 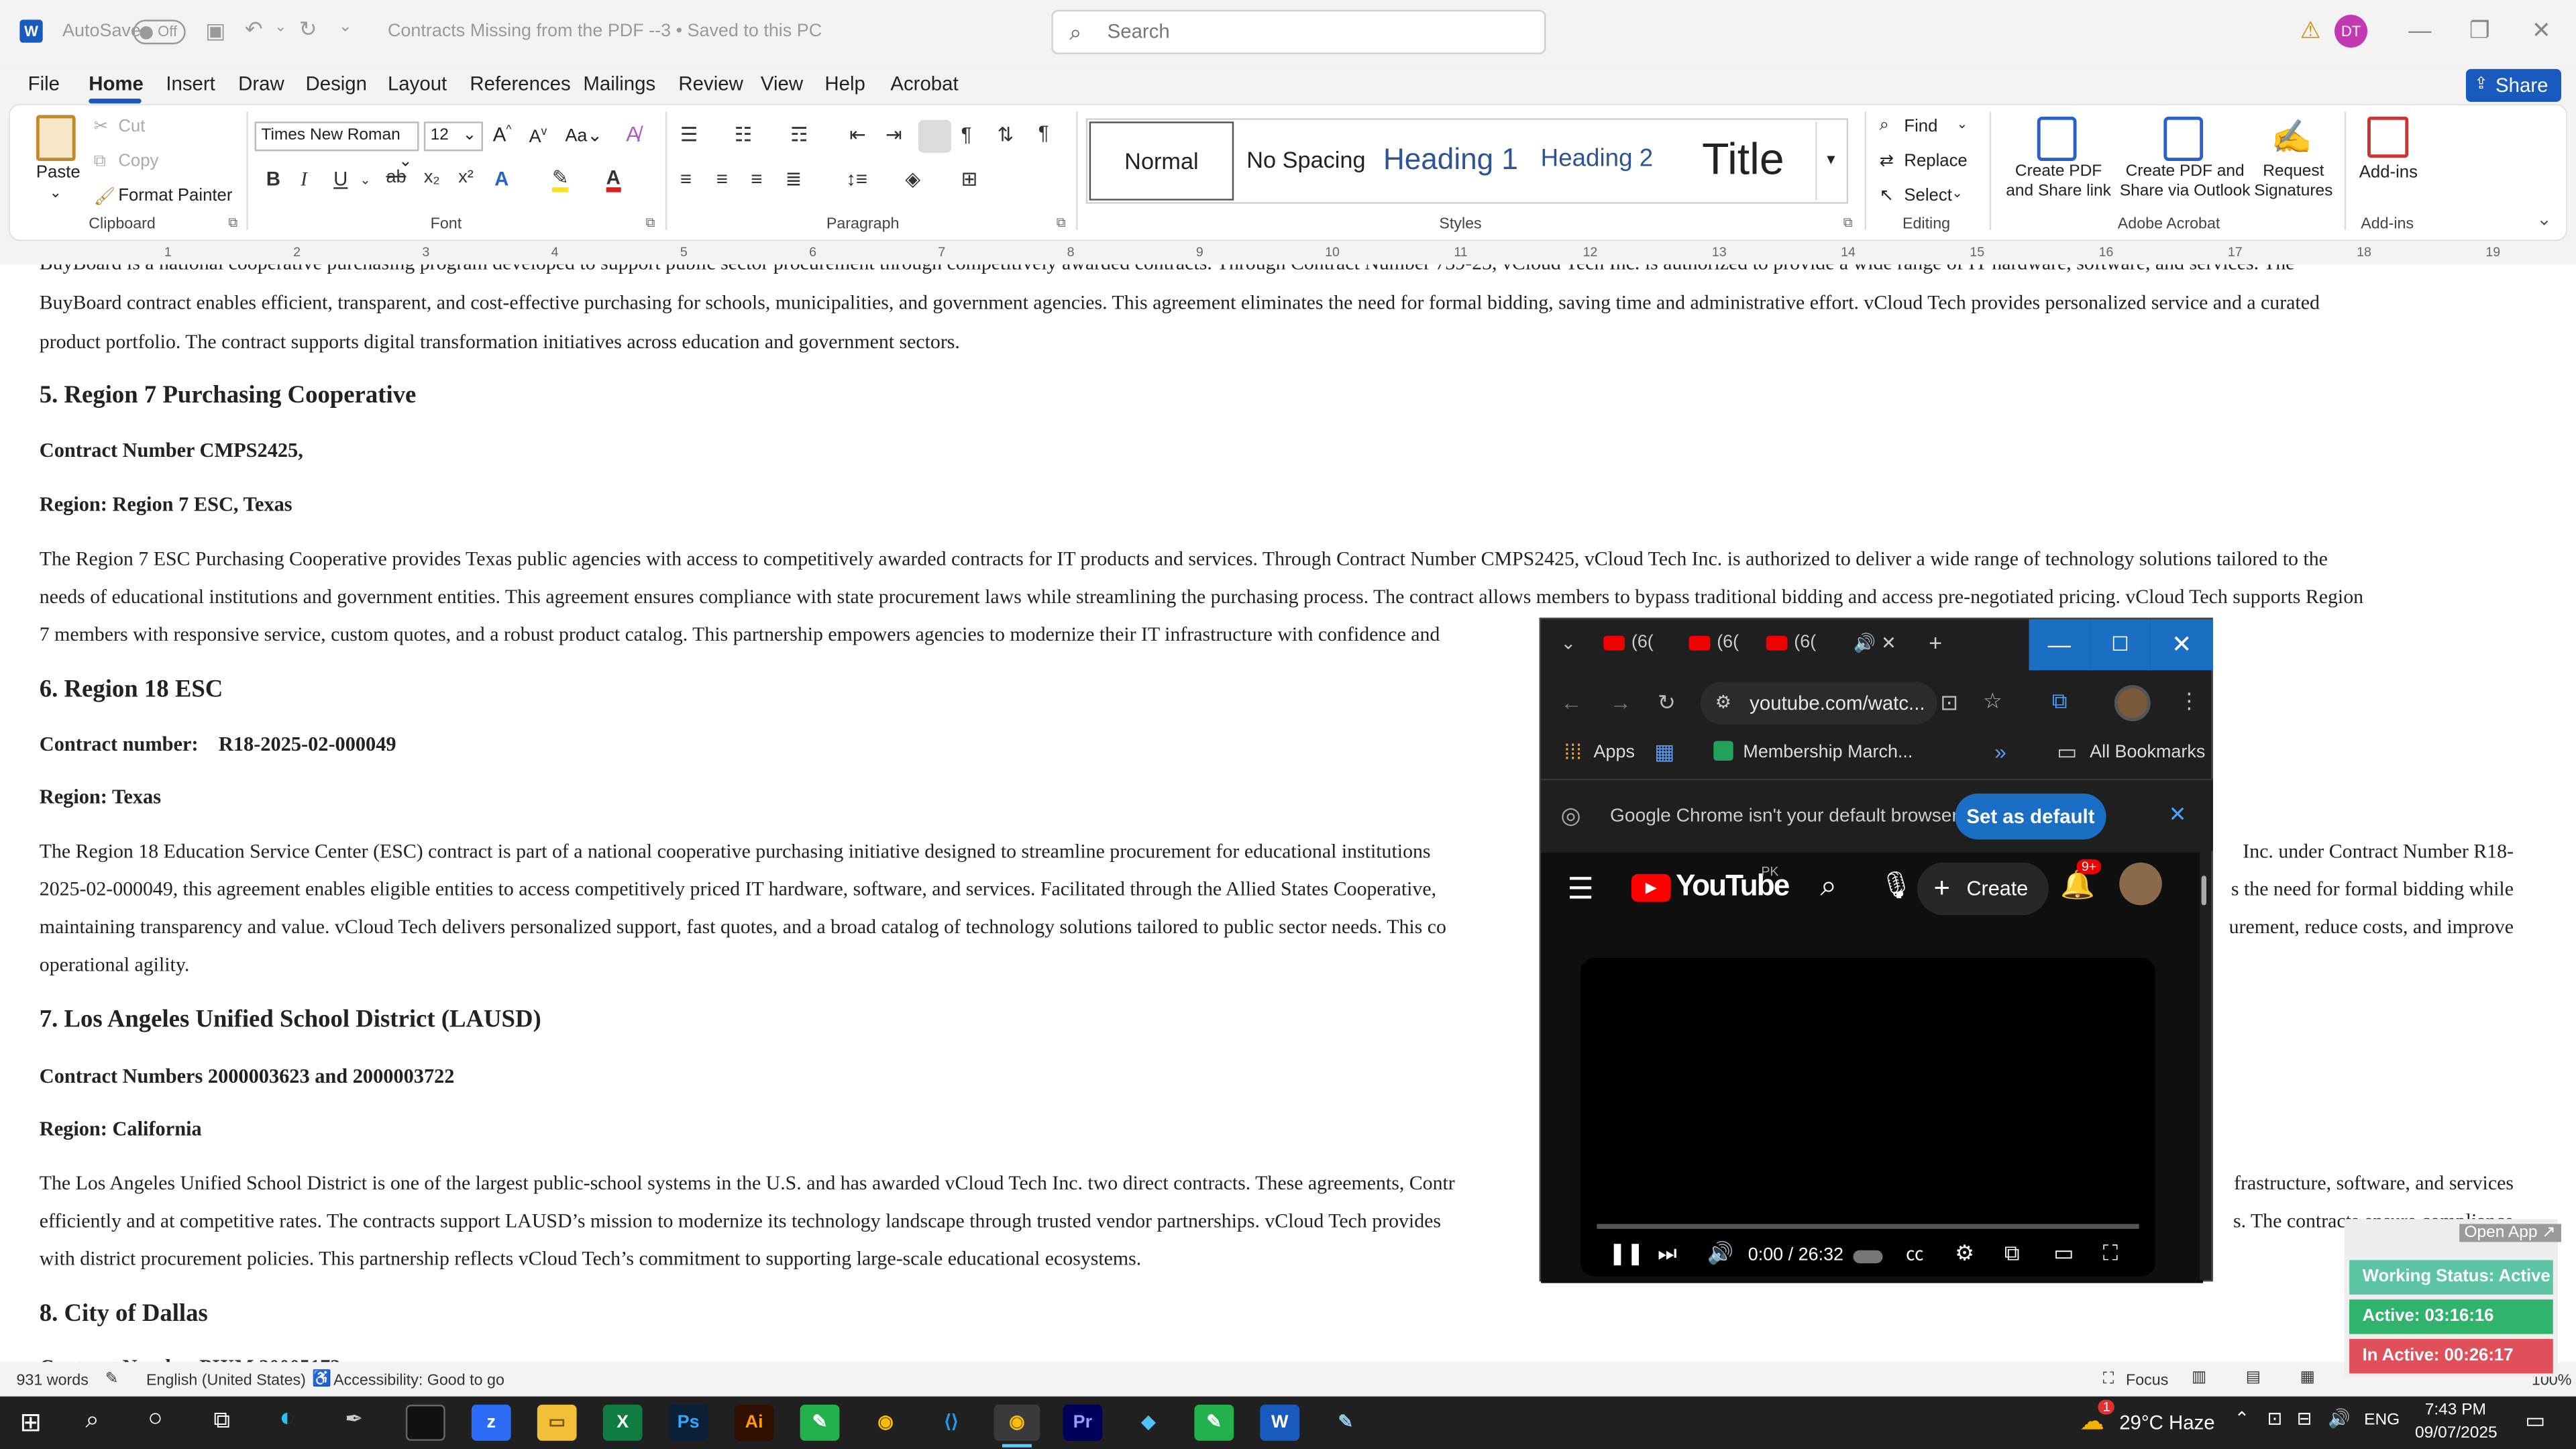 What do you see at coordinates (190, 83) in the screenshot?
I see `menu-insert: Insert` at bounding box center [190, 83].